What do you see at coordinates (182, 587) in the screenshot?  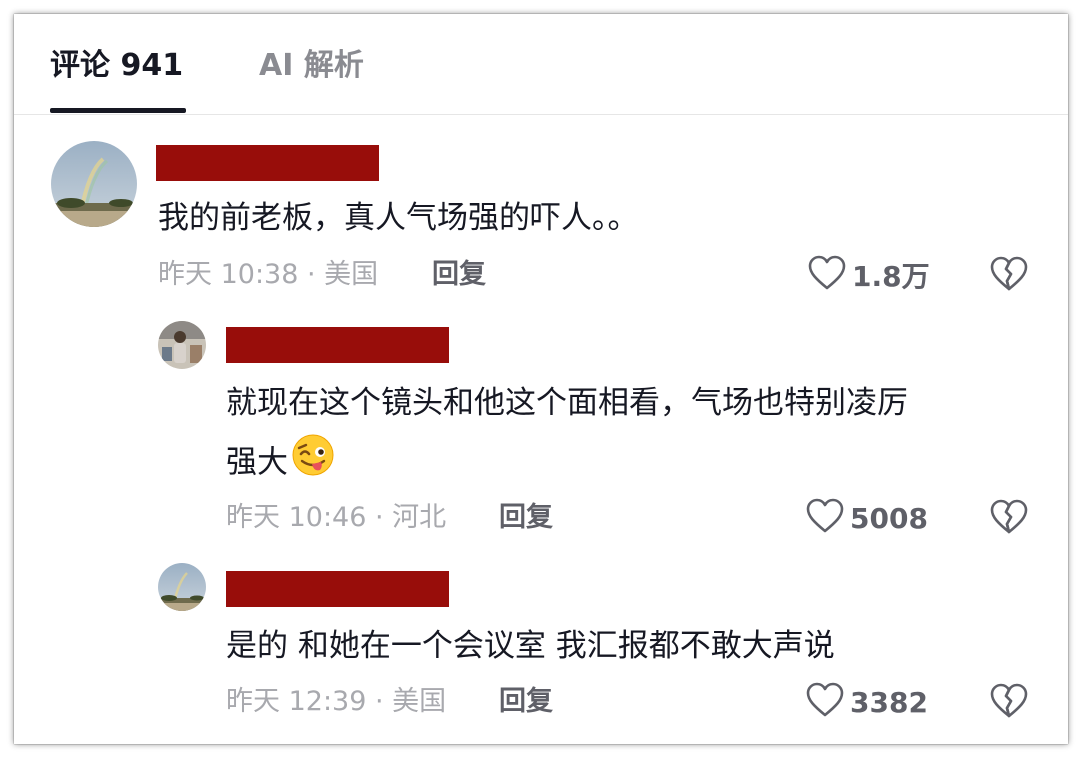 I see `avatar` at bounding box center [182, 587].